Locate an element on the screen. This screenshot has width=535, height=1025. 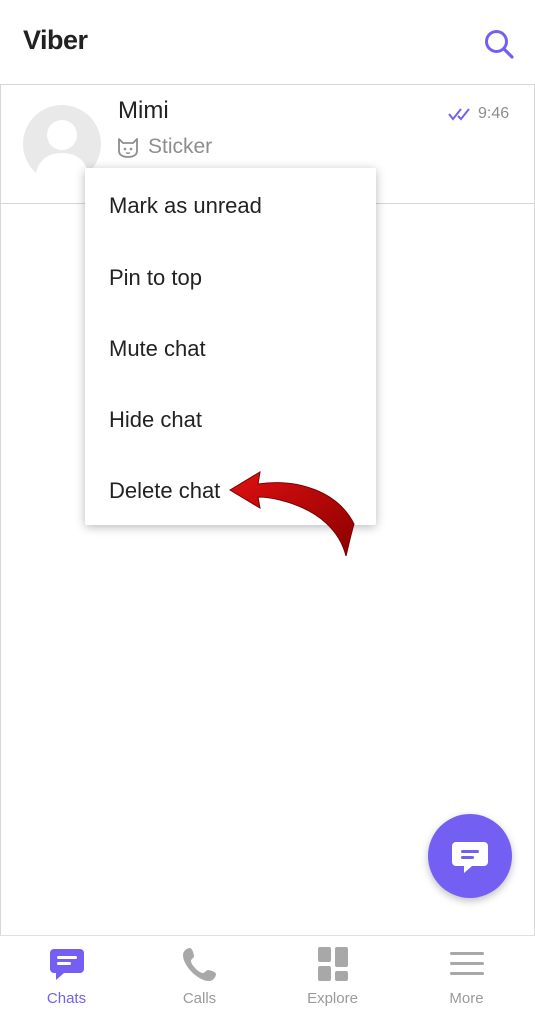
bottom-navigation: Chats Calls Explore More is located at coordinates (267, 980).